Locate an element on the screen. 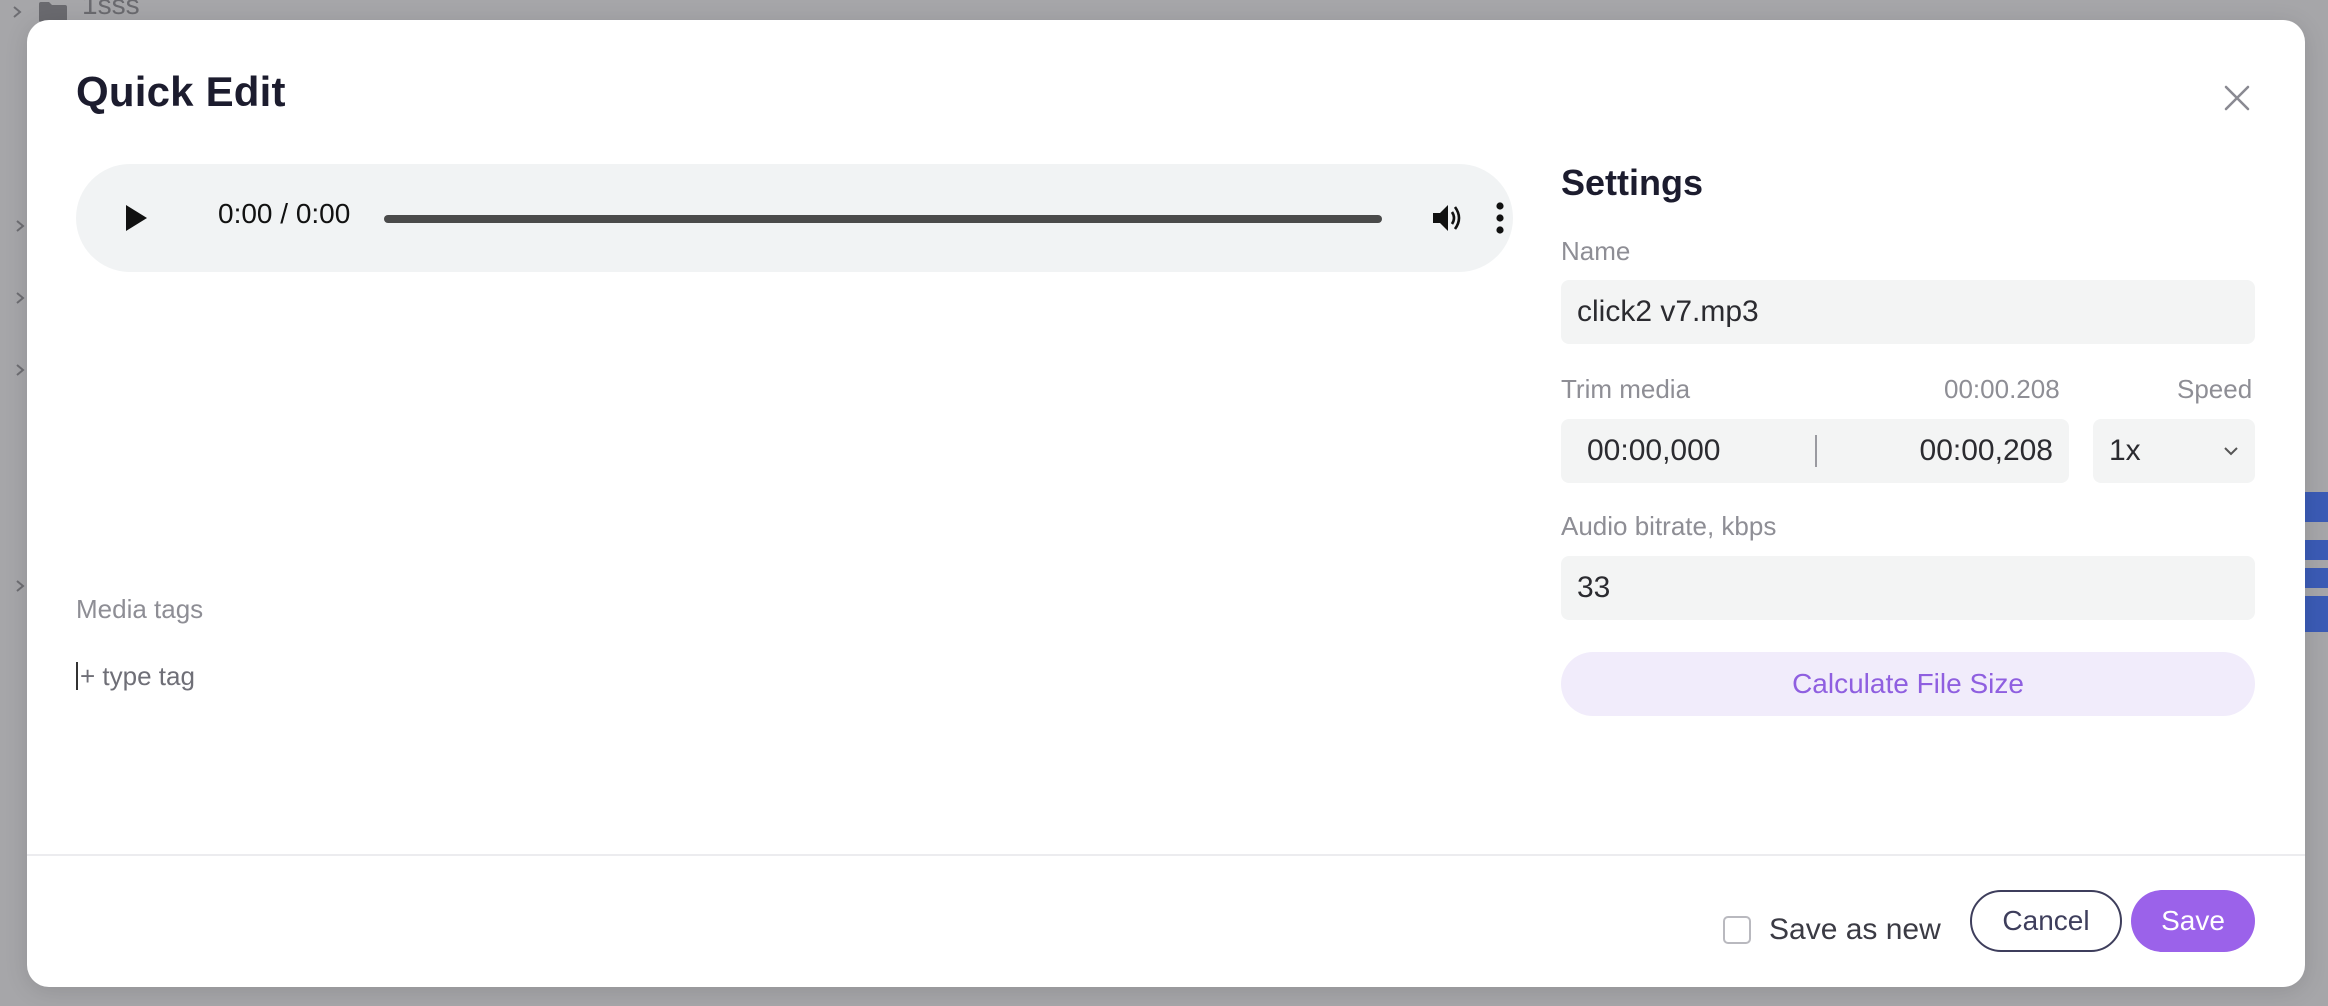  play-button is located at coordinates (136, 218).